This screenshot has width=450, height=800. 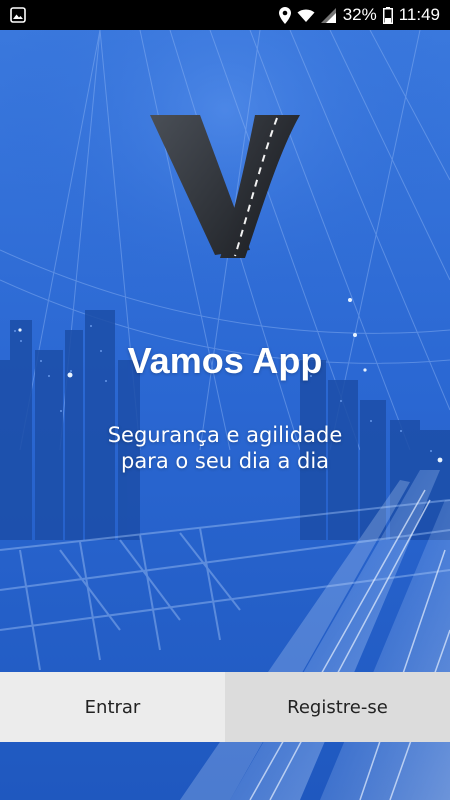 What do you see at coordinates (306, 15) in the screenshot?
I see `wifi-icon` at bounding box center [306, 15].